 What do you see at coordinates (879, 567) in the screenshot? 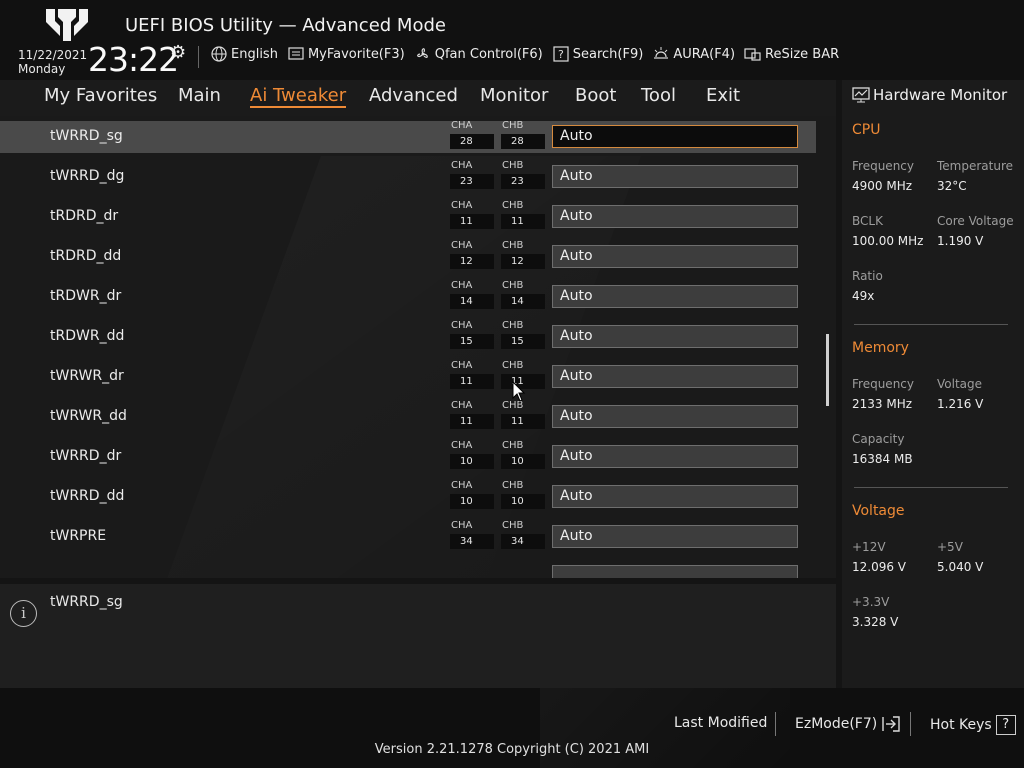
I see `v12-value: 12.096 V` at bounding box center [879, 567].